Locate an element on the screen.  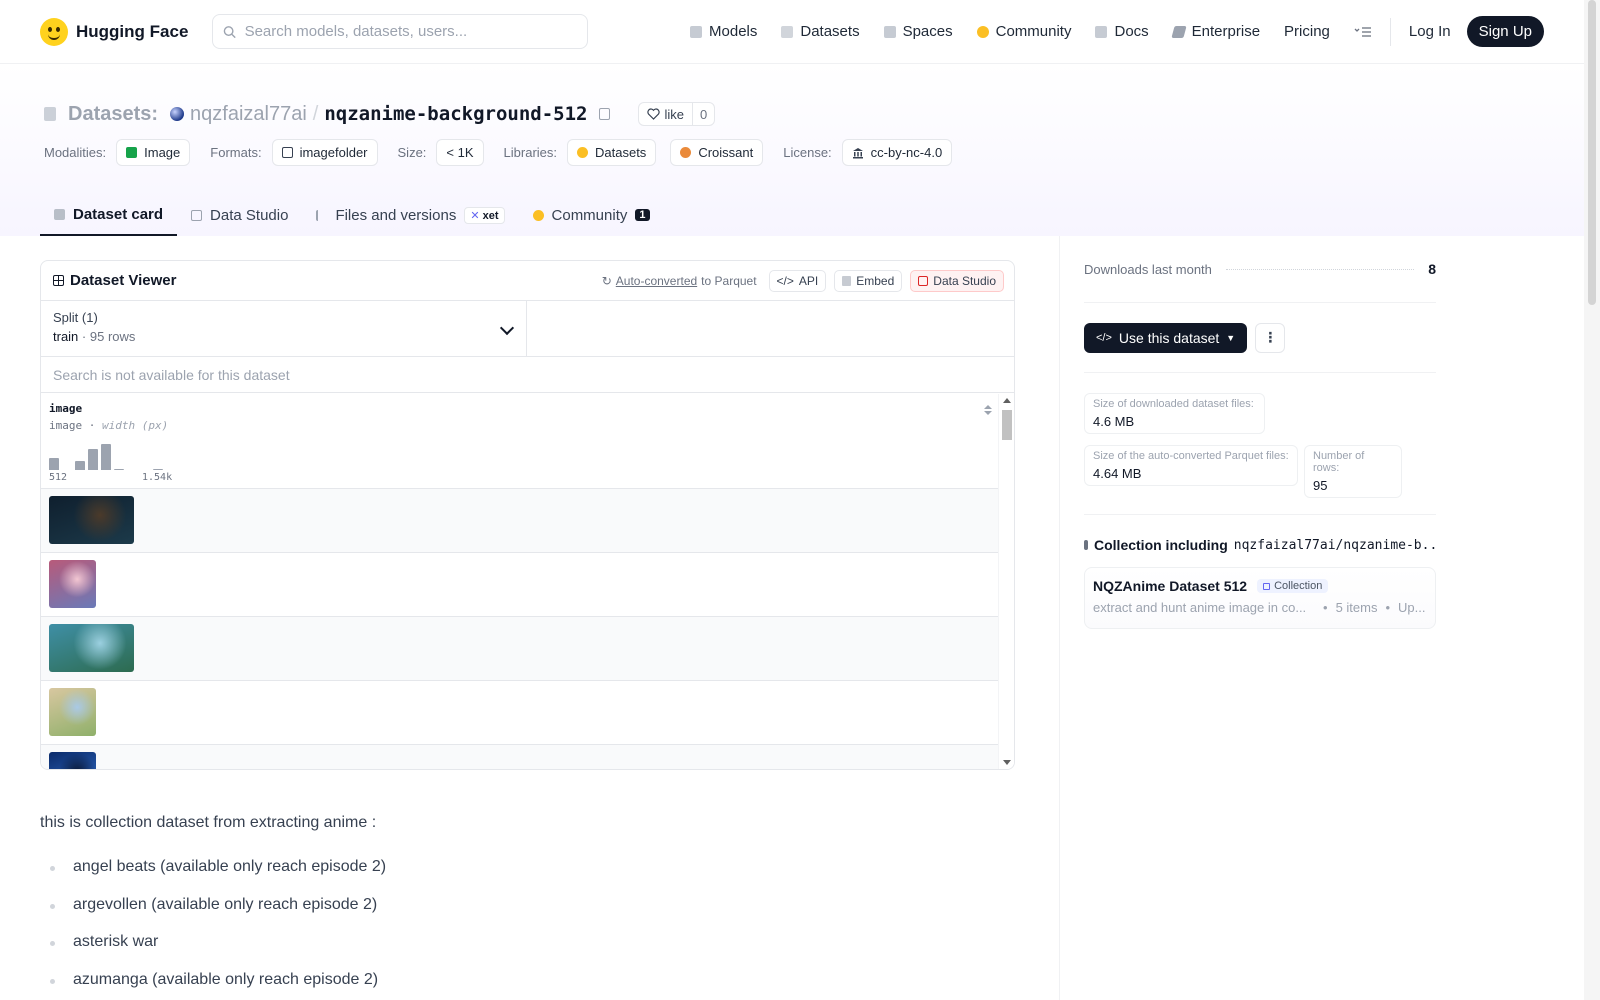
tag-format-imagefolder: imagefolder is located at coordinates (324, 152).